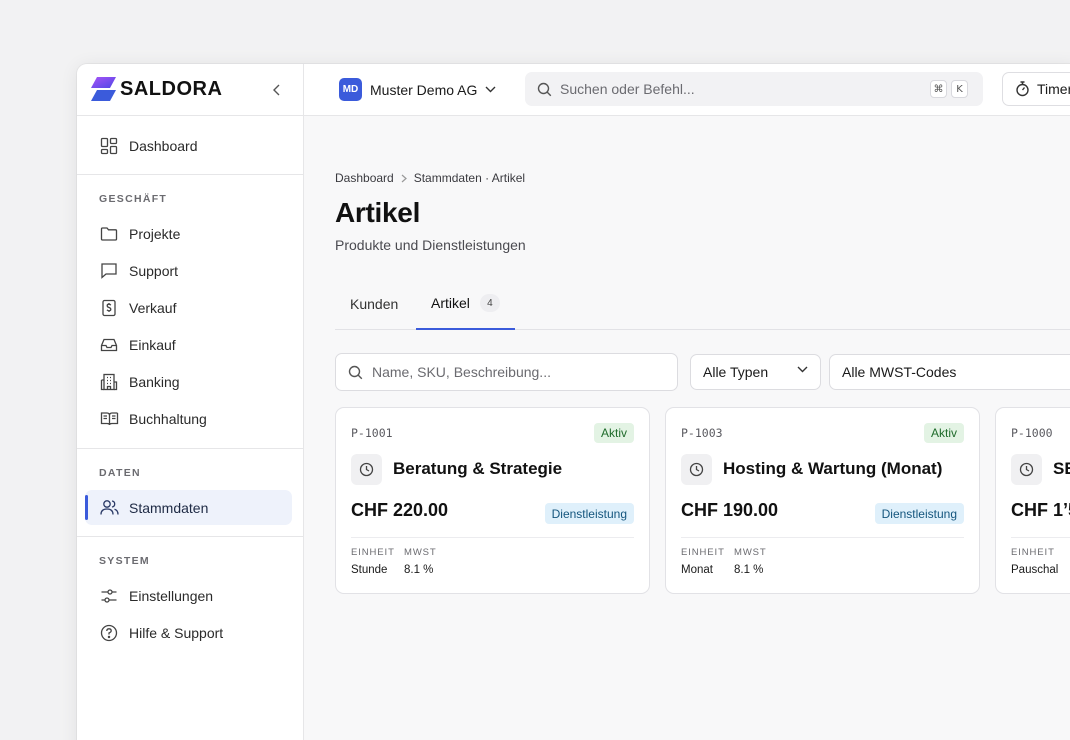 Image resolution: width=1070 pixels, height=740 pixels. What do you see at coordinates (697, 570) in the screenshot?
I see `unit-value: Monat` at bounding box center [697, 570].